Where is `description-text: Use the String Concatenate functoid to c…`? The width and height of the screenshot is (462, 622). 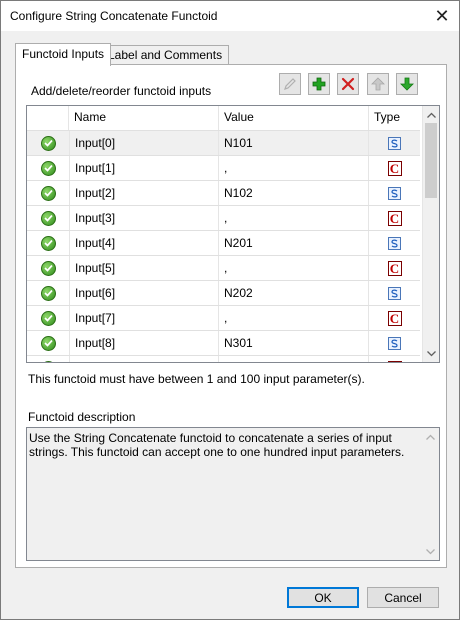
description-text: Use the String Concatenate functoid to c… is located at coordinates (217, 445).